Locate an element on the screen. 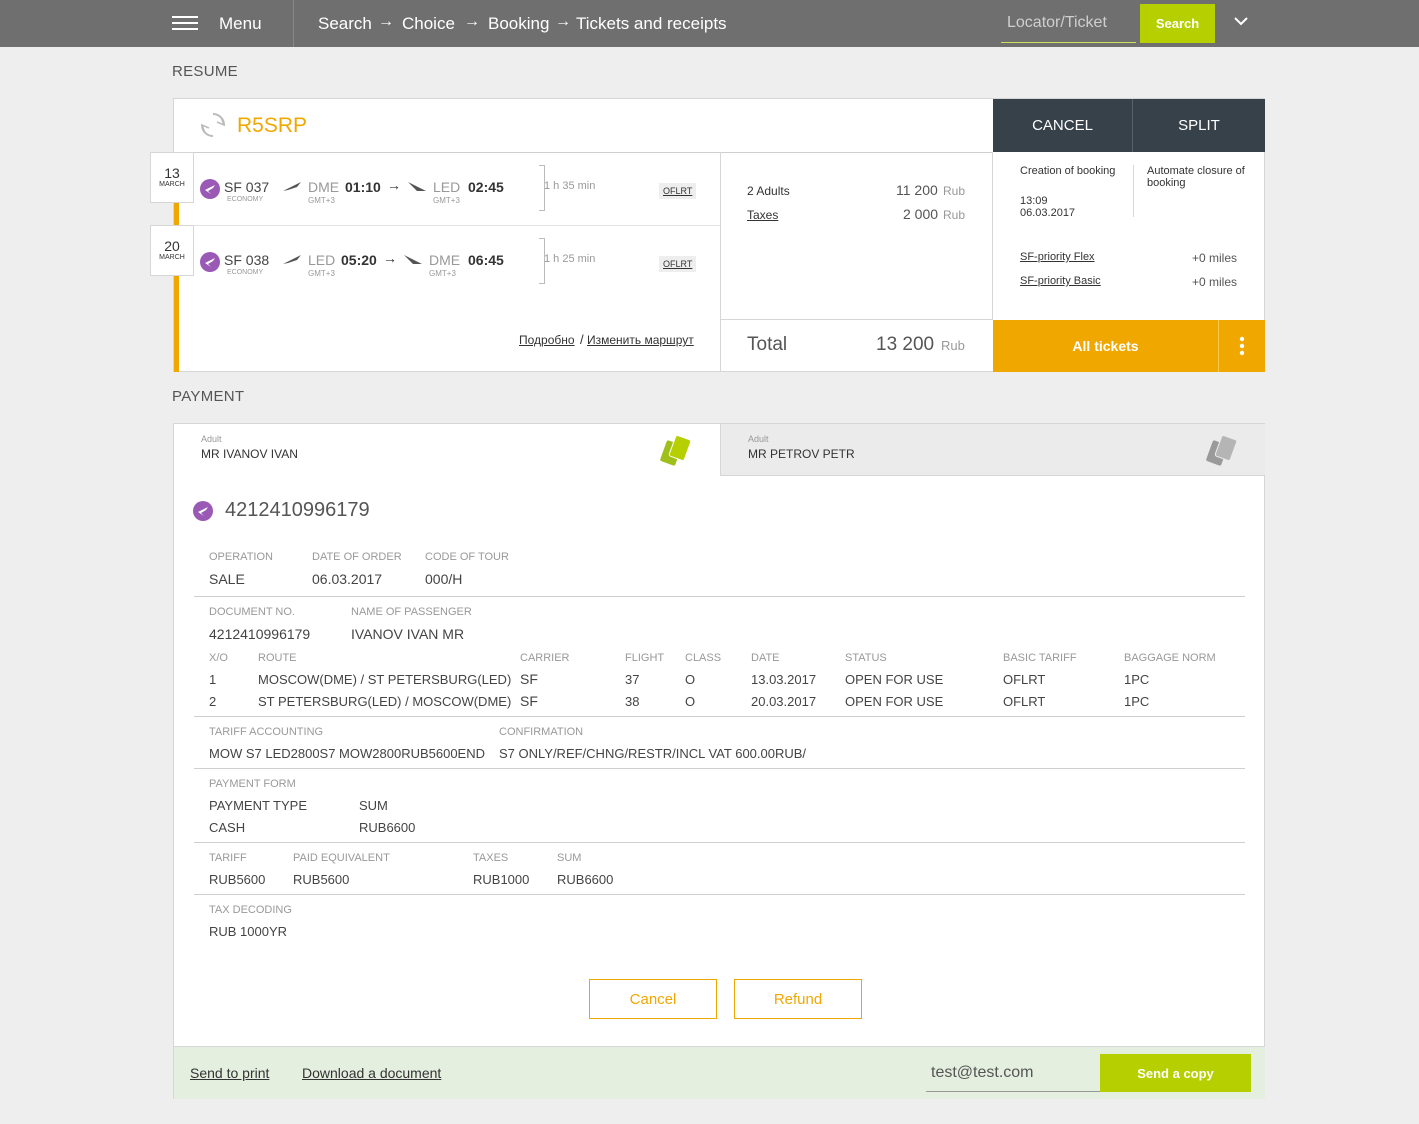 Image resolution: width=1419 pixels, height=1124 pixels. arrival-time: 06:45 is located at coordinates (486, 260).